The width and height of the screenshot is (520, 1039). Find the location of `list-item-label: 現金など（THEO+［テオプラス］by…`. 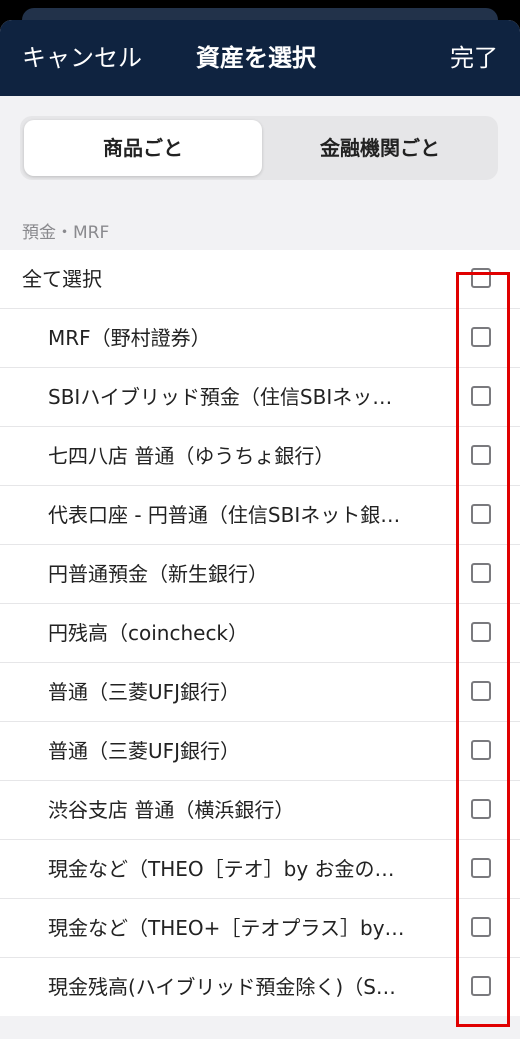

list-item-label: 現金など（THEO+［テオプラス］by… is located at coordinates (226, 928).